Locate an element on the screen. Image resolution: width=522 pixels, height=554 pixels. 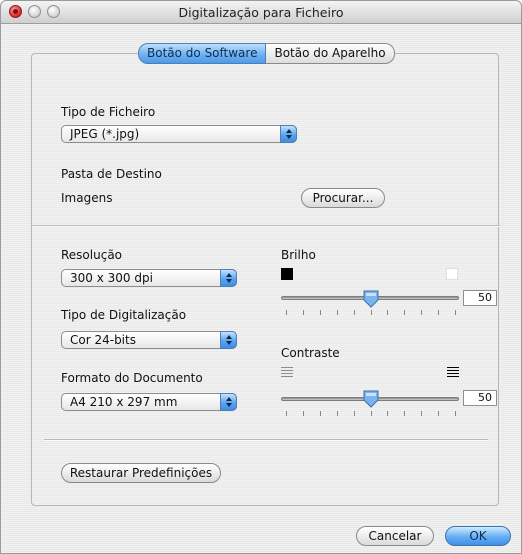
contrast-value-field: 50 is located at coordinates (480, 398).